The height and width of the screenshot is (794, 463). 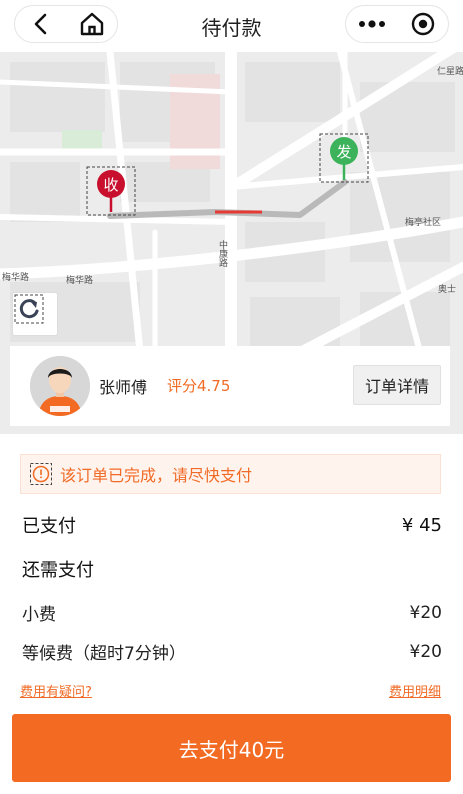 I want to click on target-close-icon, so click(x=422, y=24).